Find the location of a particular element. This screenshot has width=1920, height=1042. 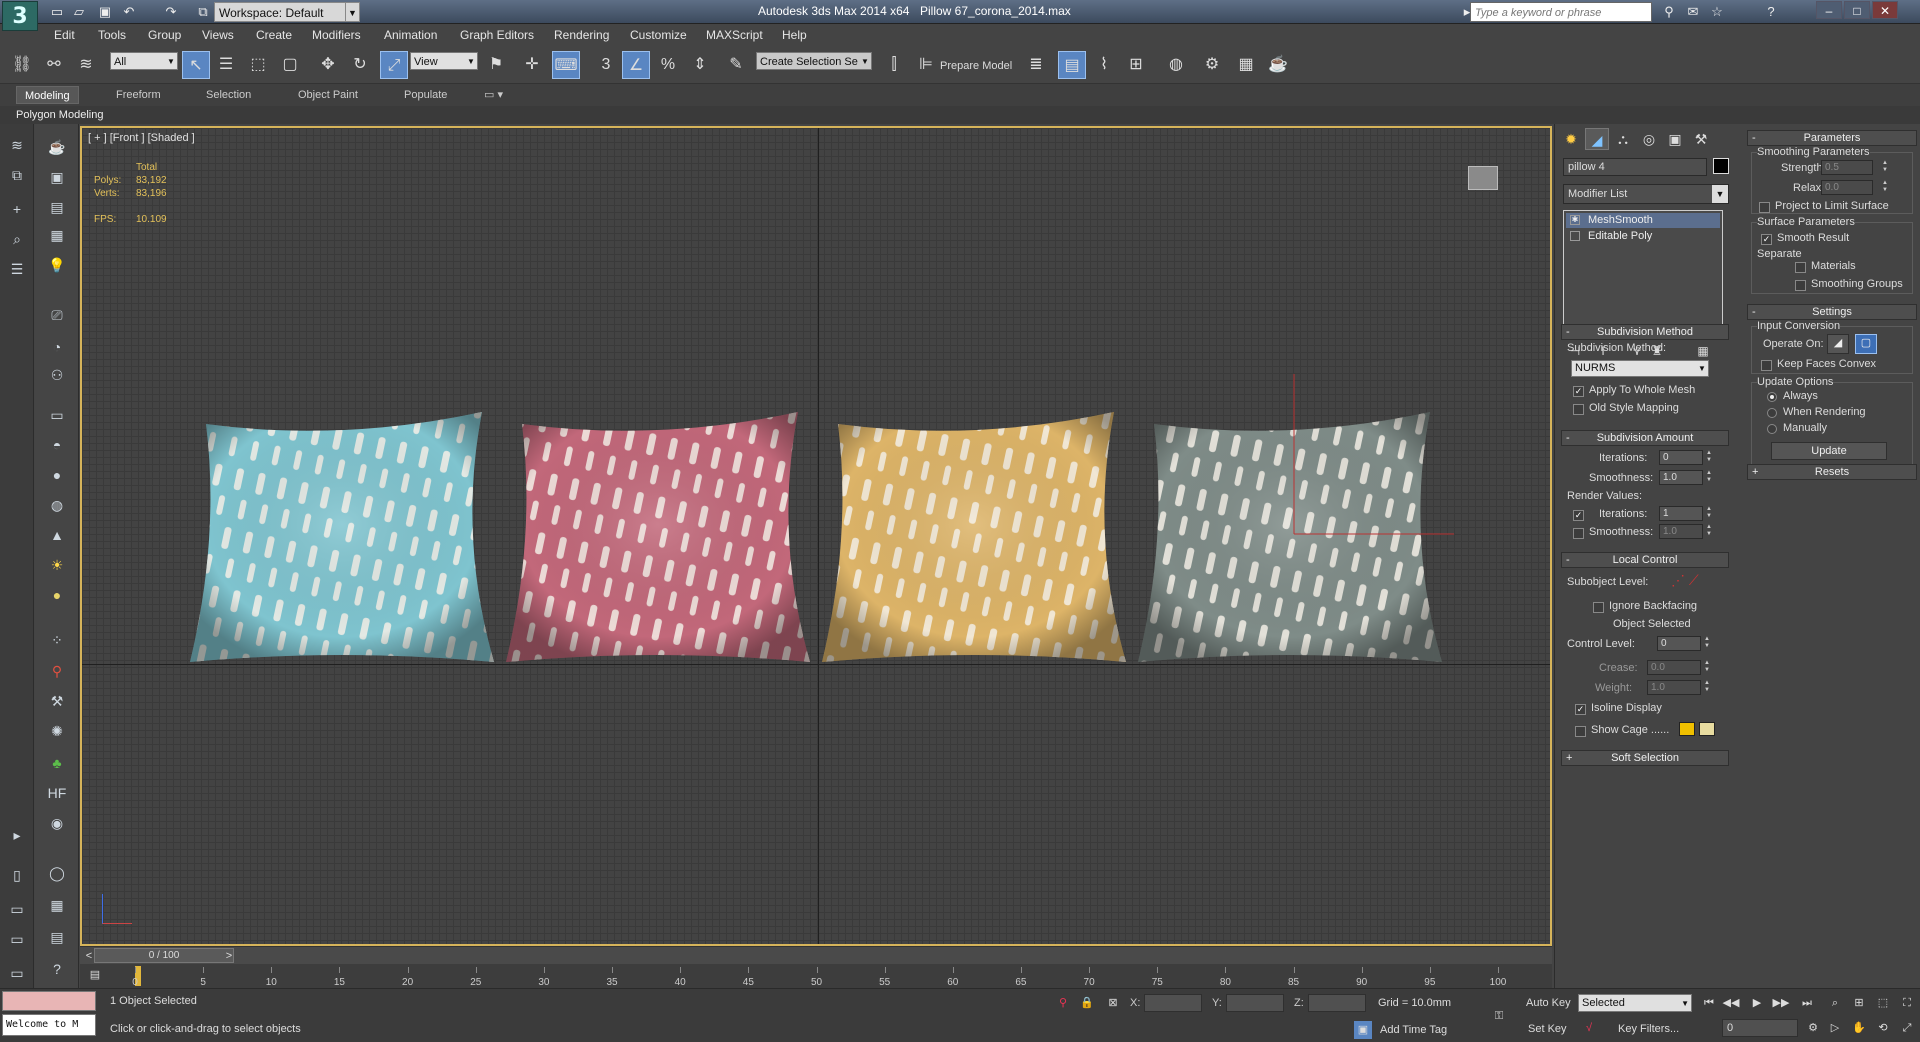

reference-coordinate-dropdown: View ▼ is located at coordinates (444, 61).